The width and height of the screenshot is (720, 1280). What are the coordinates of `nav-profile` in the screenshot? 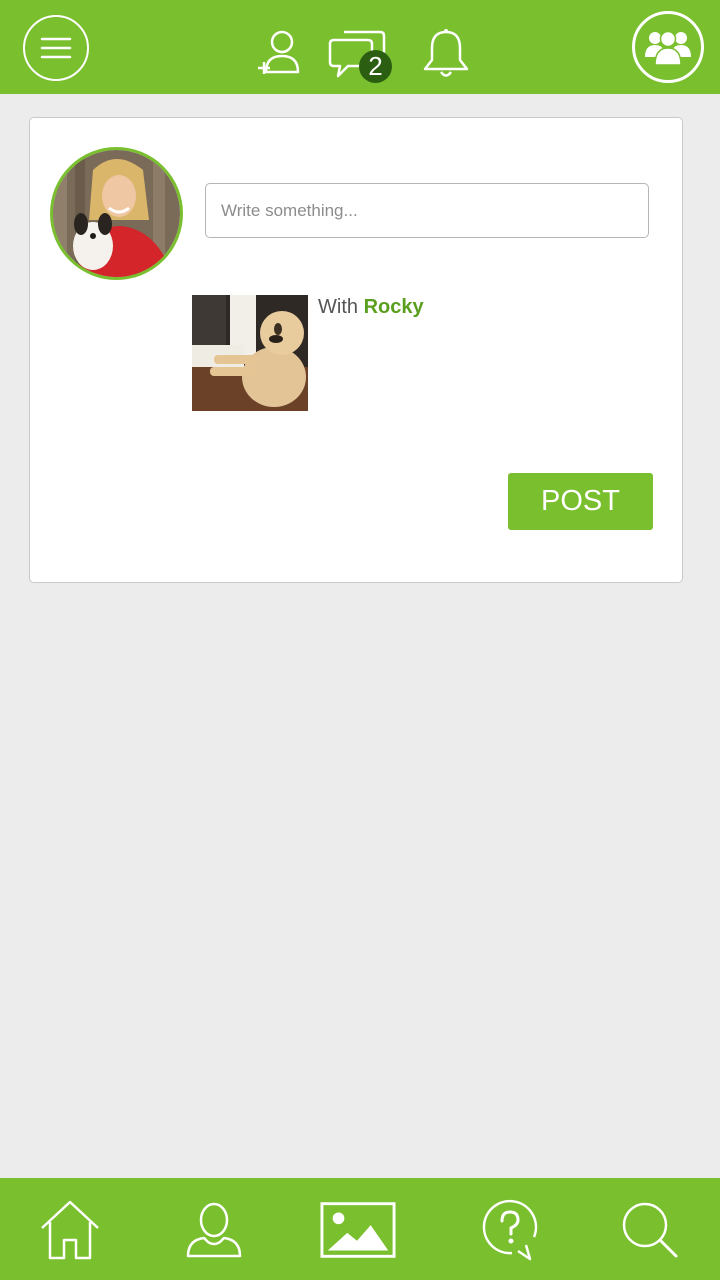 It's located at (214, 1230).